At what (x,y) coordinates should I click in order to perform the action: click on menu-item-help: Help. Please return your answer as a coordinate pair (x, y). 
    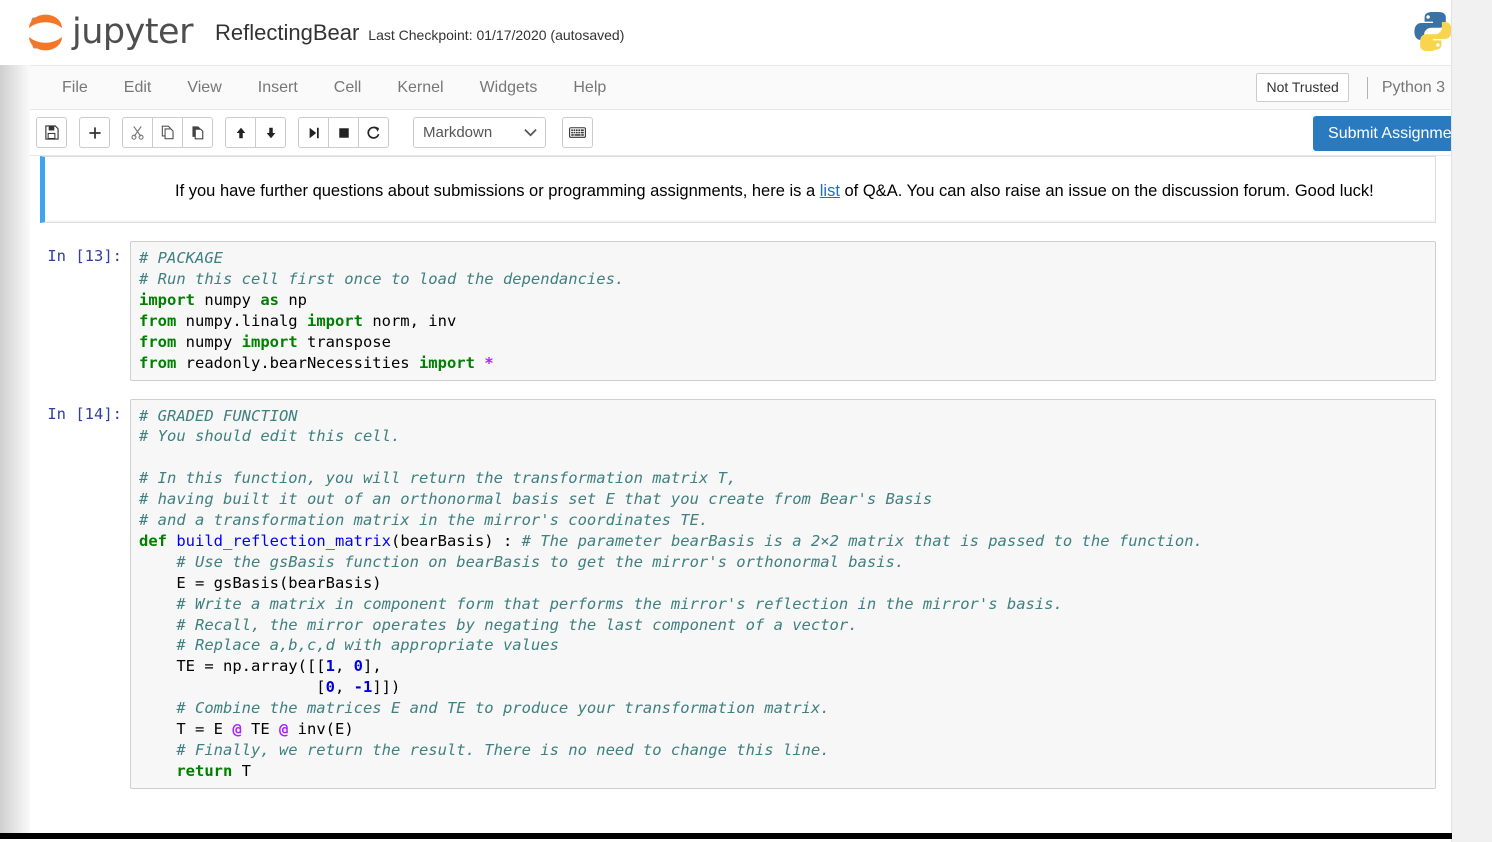
    Looking at the image, I should click on (589, 87).